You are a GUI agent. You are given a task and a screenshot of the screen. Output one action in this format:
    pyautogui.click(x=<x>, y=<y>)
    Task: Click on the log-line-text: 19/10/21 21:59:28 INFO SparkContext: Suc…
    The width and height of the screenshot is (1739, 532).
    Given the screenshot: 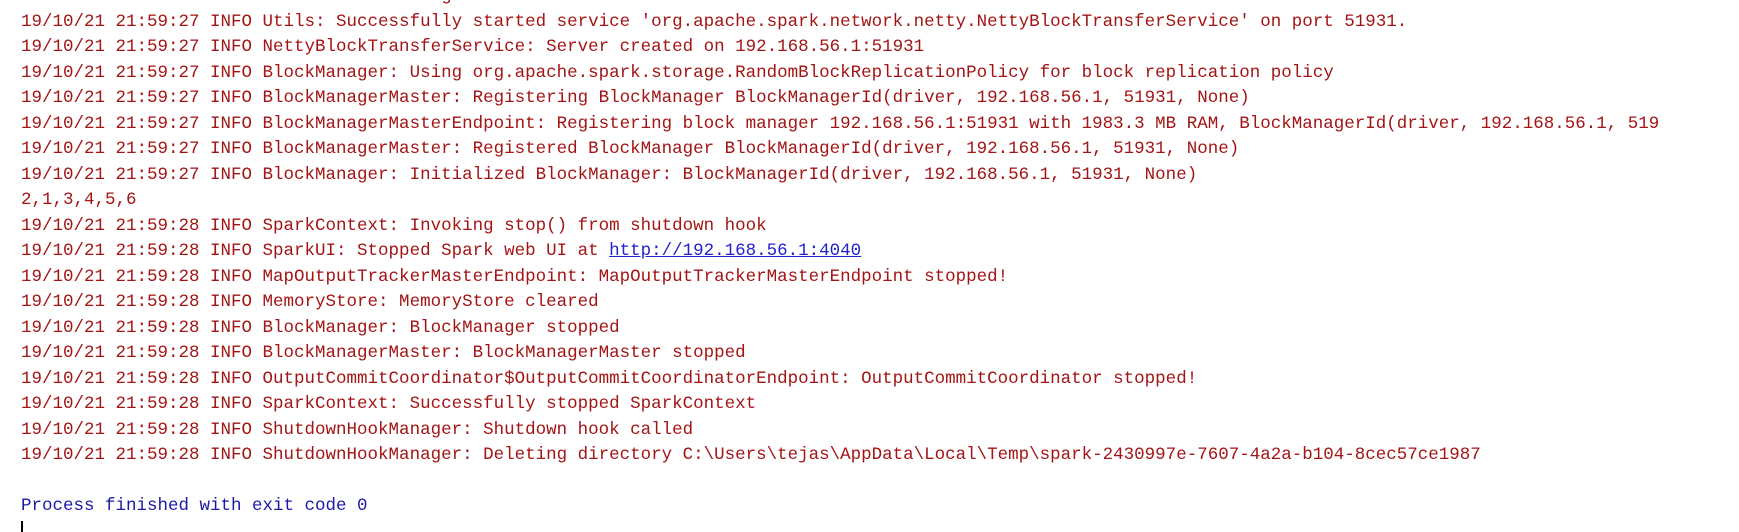 What is the action you would take?
    pyautogui.click(x=389, y=404)
    